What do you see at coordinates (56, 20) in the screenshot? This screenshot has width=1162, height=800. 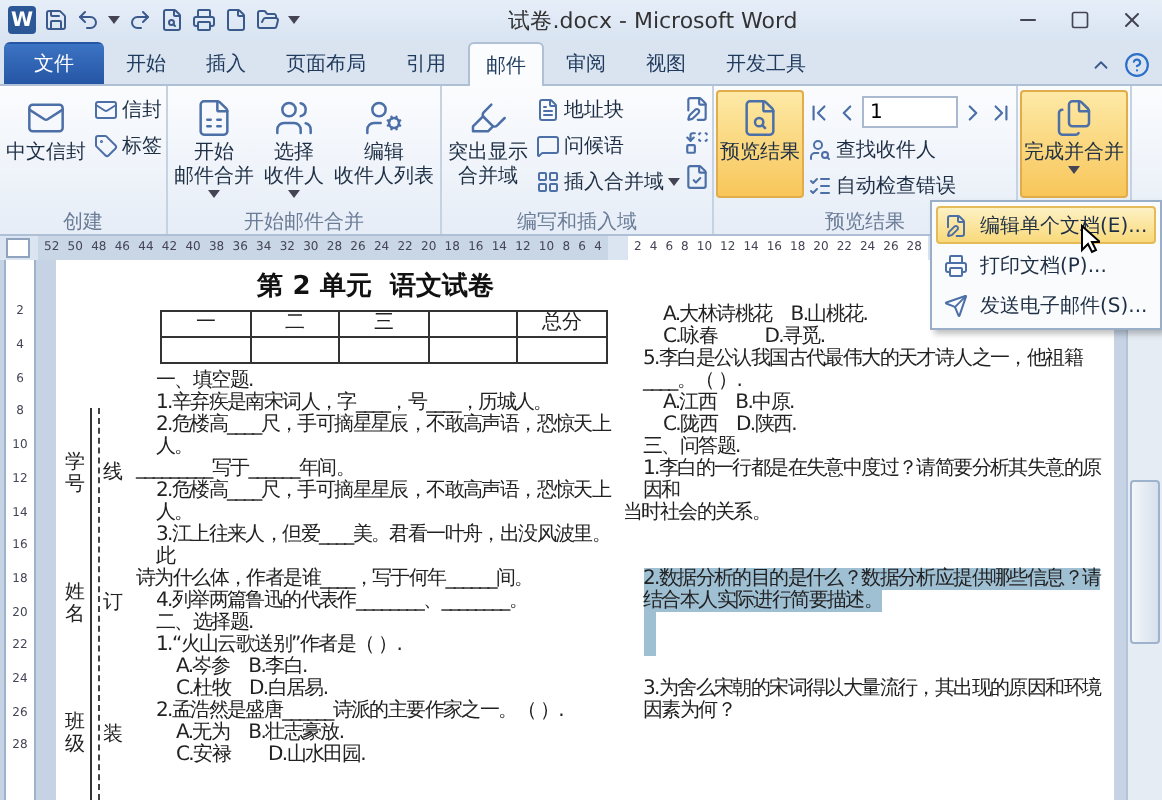 I see `save-icon` at bounding box center [56, 20].